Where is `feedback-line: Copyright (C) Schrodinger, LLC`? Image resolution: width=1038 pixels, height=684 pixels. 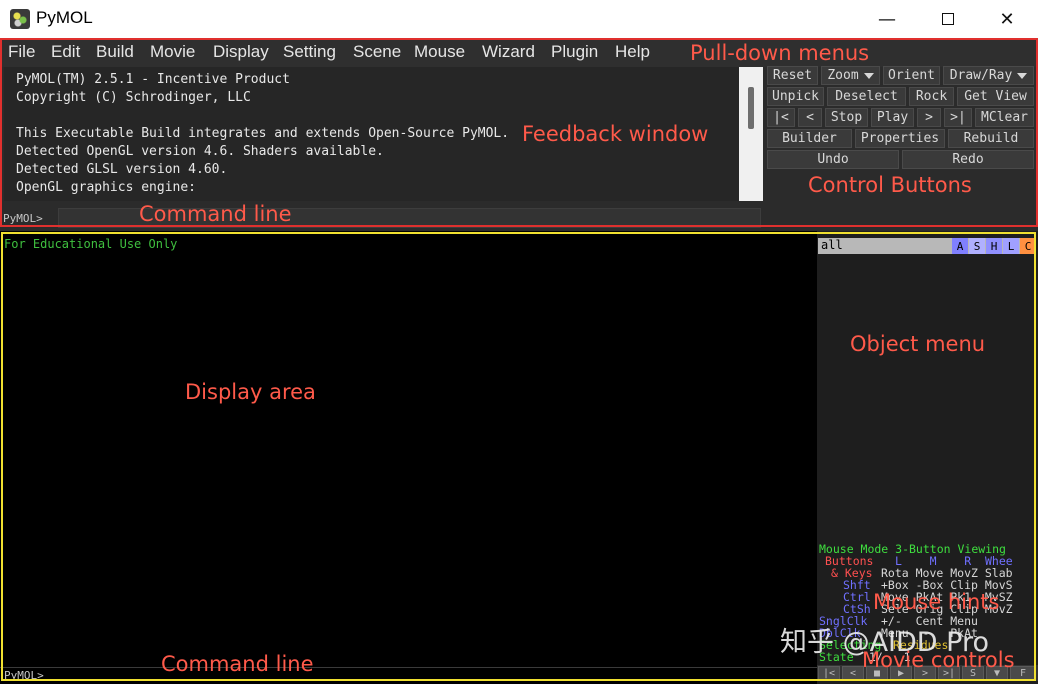 feedback-line: Copyright (C) Schrodinger, LLC is located at coordinates (133, 97).